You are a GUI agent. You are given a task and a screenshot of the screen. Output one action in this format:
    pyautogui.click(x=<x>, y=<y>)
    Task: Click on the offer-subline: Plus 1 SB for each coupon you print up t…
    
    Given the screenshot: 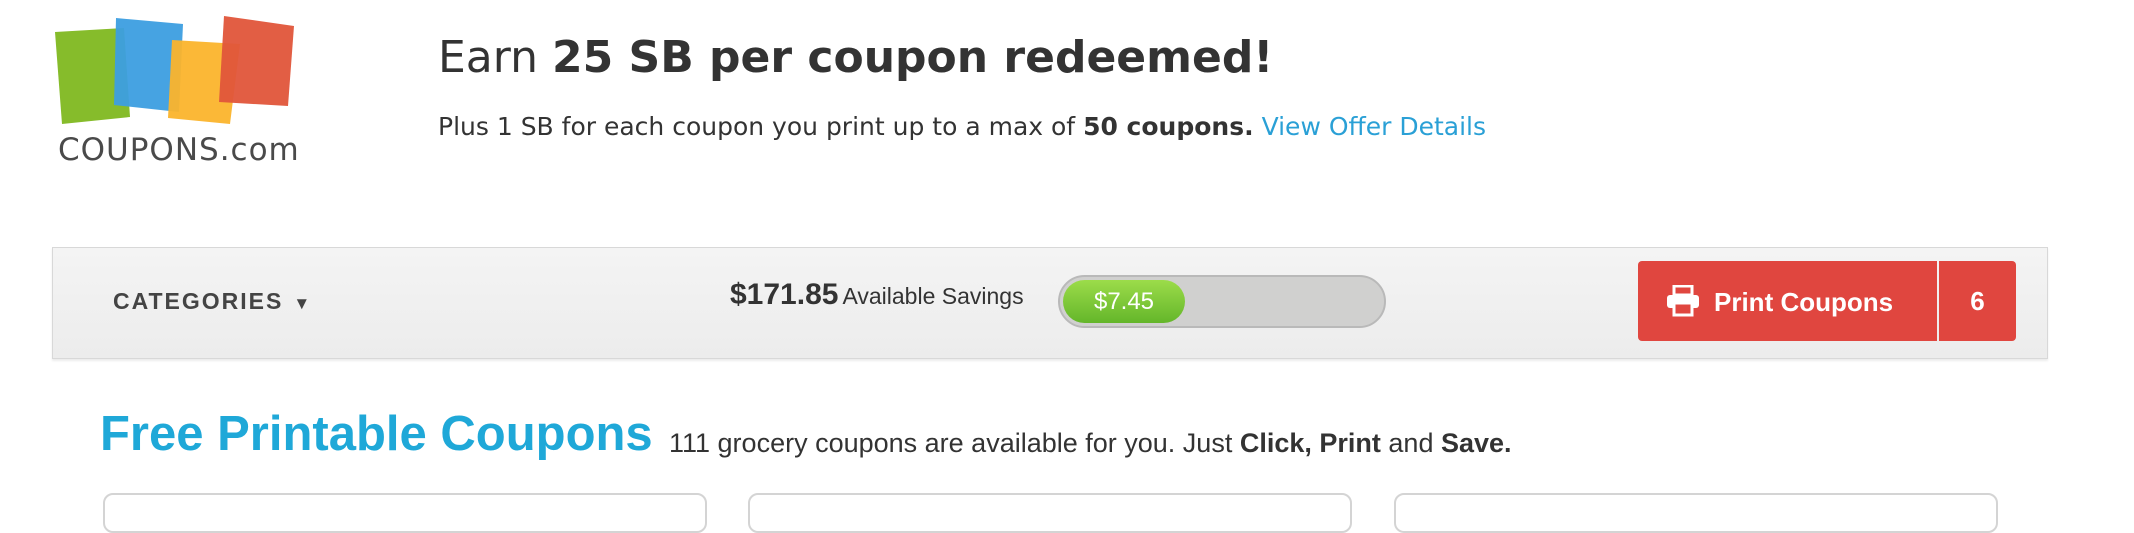 What is the action you would take?
    pyautogui.click(x=962, y=126)
    